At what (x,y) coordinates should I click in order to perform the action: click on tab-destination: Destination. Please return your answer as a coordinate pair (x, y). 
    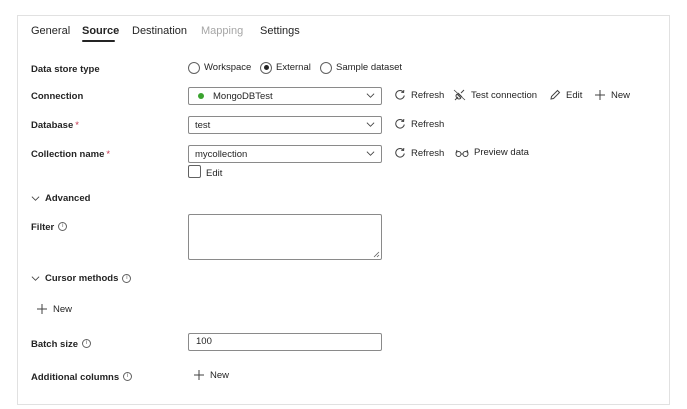
    Looking at the image, I should click on (159, 31).